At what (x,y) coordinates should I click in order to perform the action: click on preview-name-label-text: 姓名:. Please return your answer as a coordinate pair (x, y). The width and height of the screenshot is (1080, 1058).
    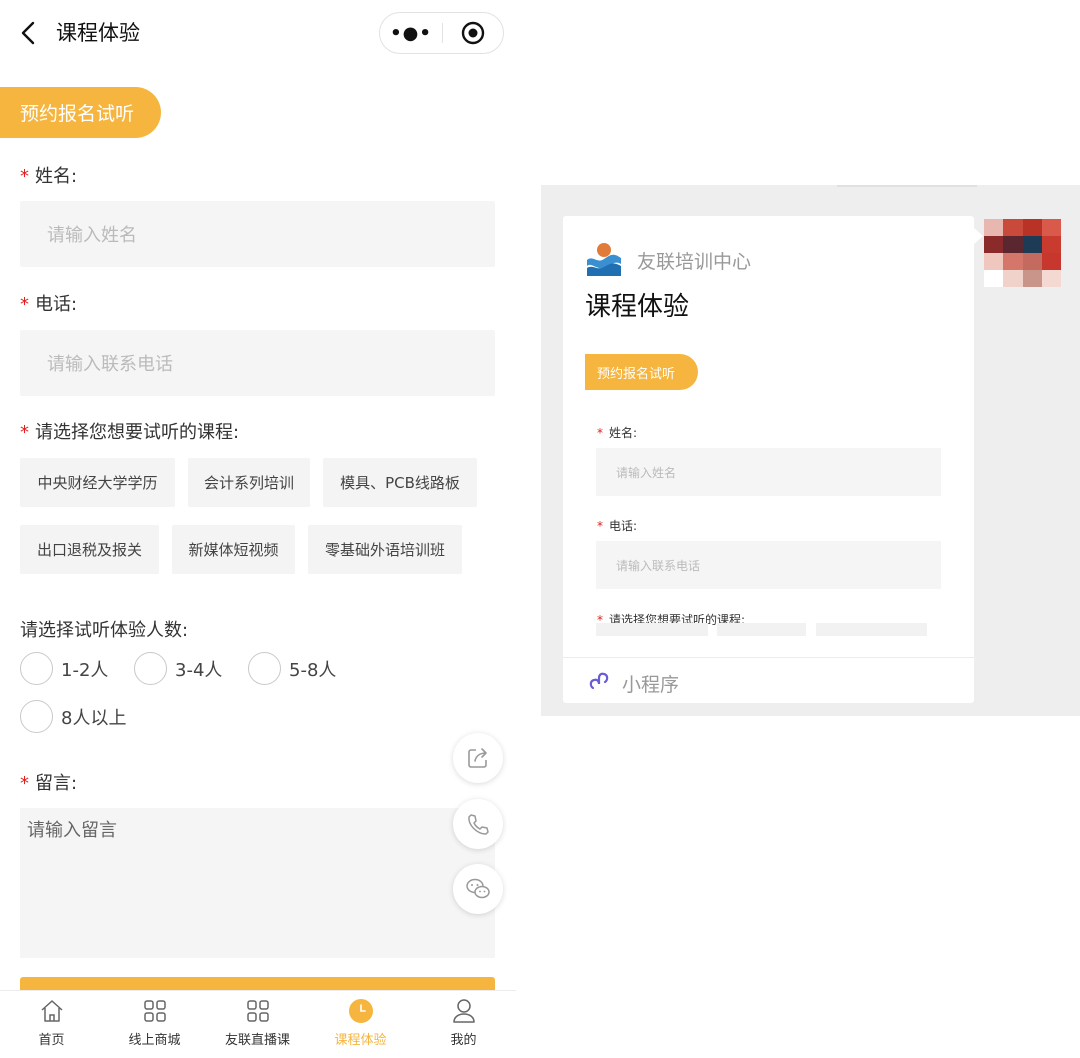
    Looking at the image, I should click on (623, 433).